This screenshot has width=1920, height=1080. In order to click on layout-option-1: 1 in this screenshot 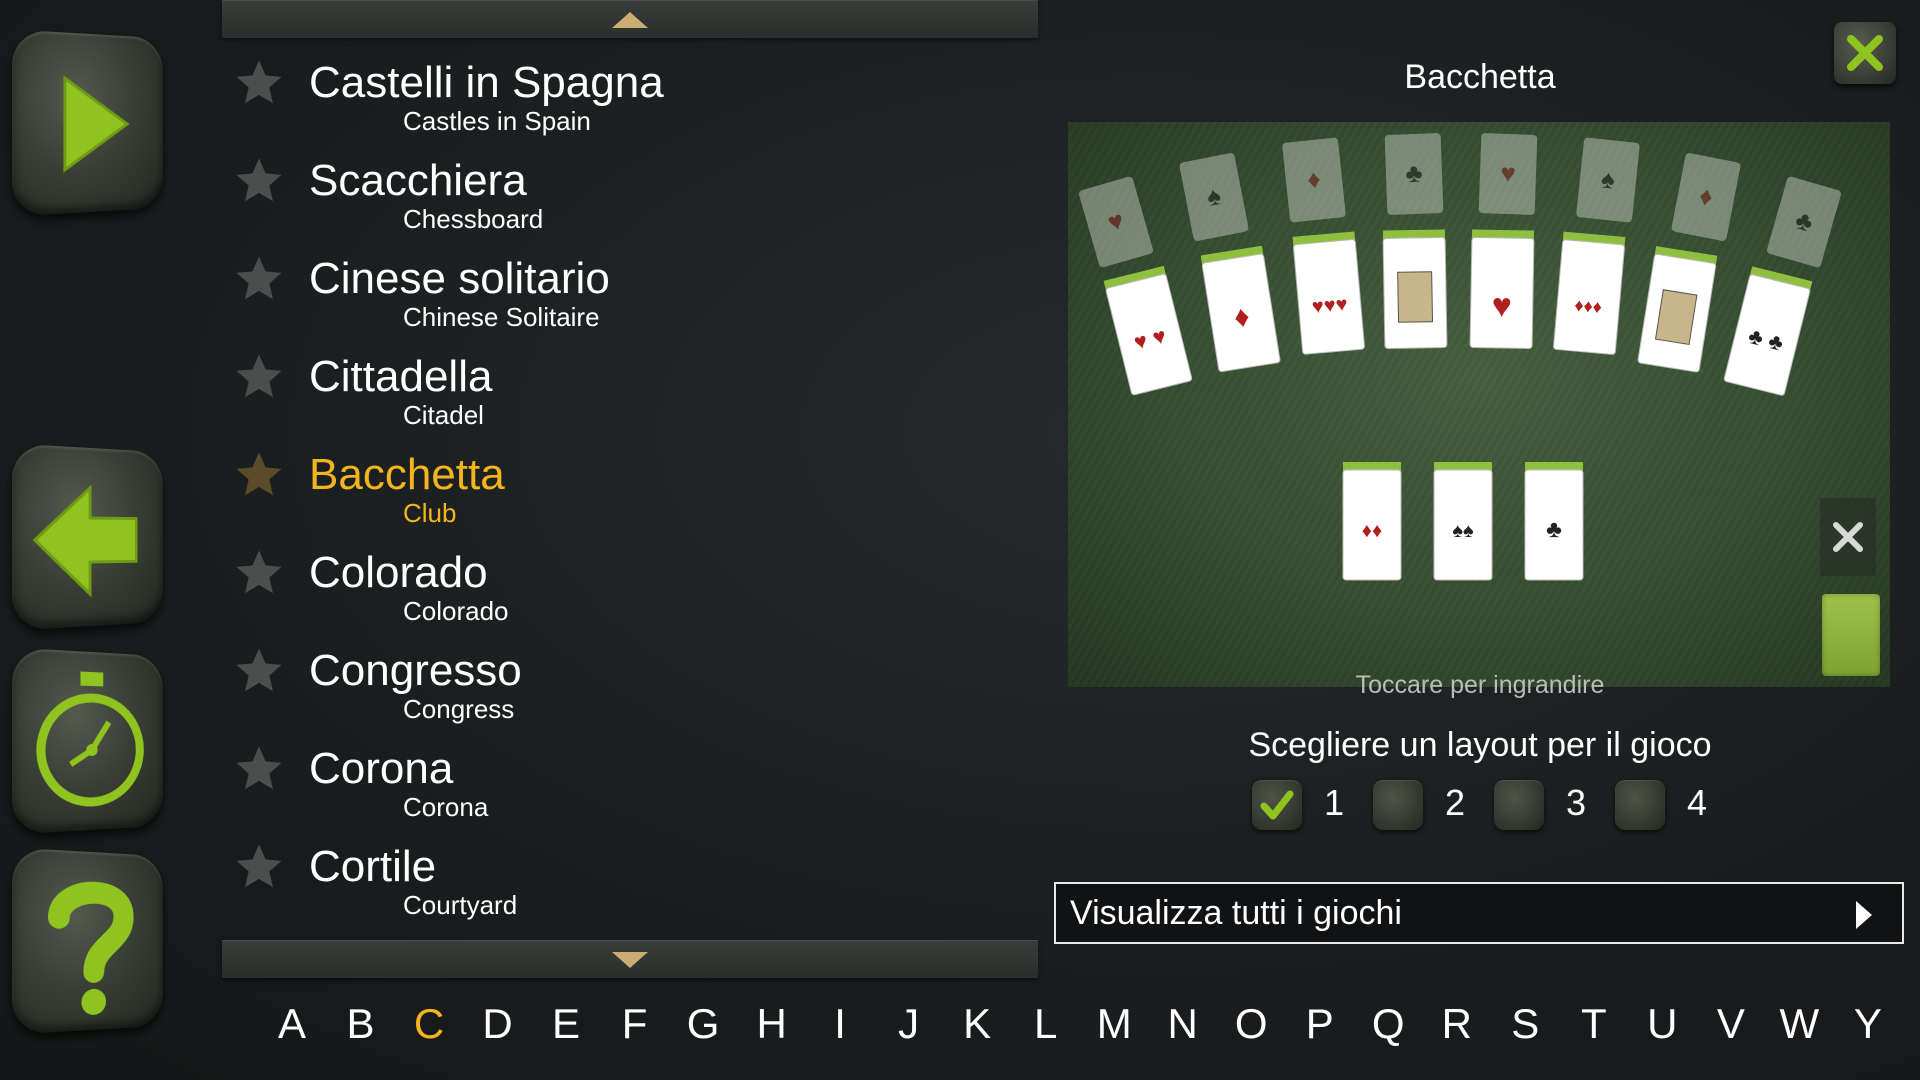, I will do `click(1310, 806)`.